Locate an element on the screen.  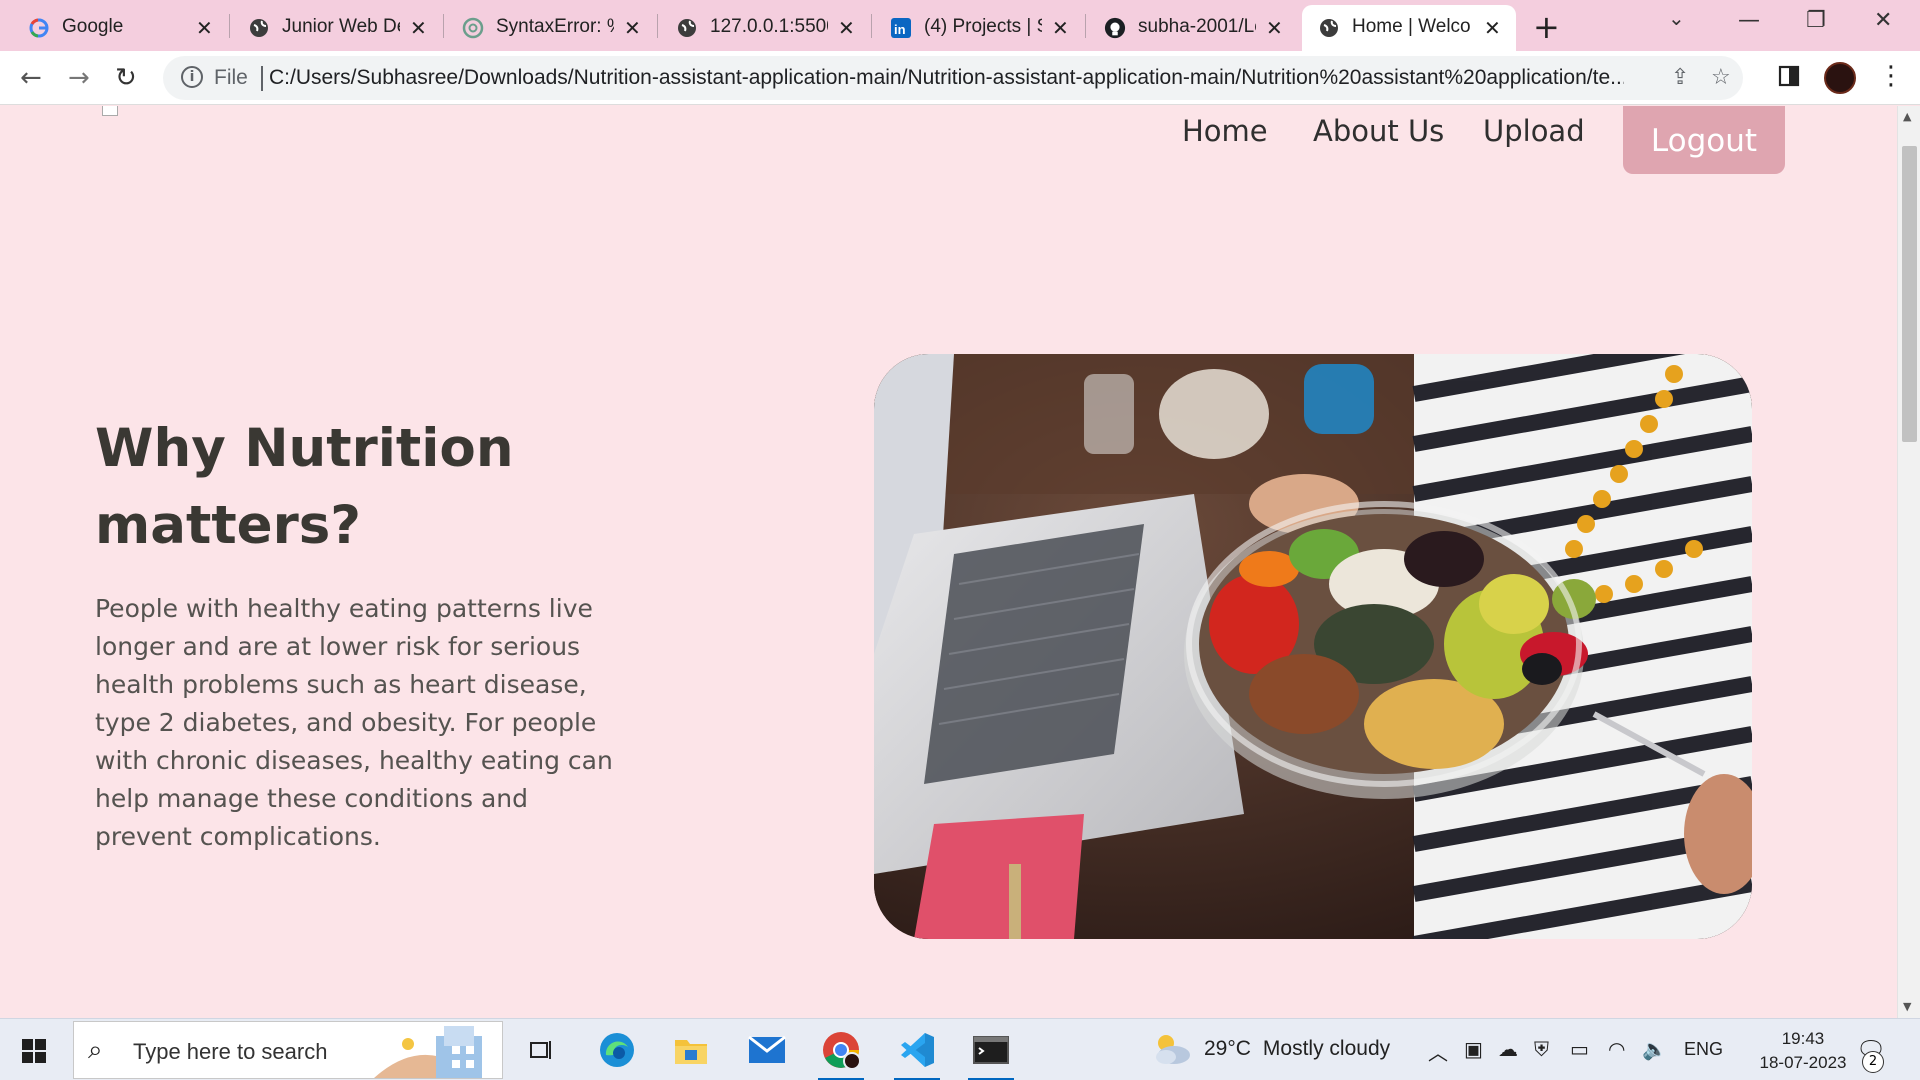
hero-title: Why Nutrition matters? is located at coordinates (304, 487).